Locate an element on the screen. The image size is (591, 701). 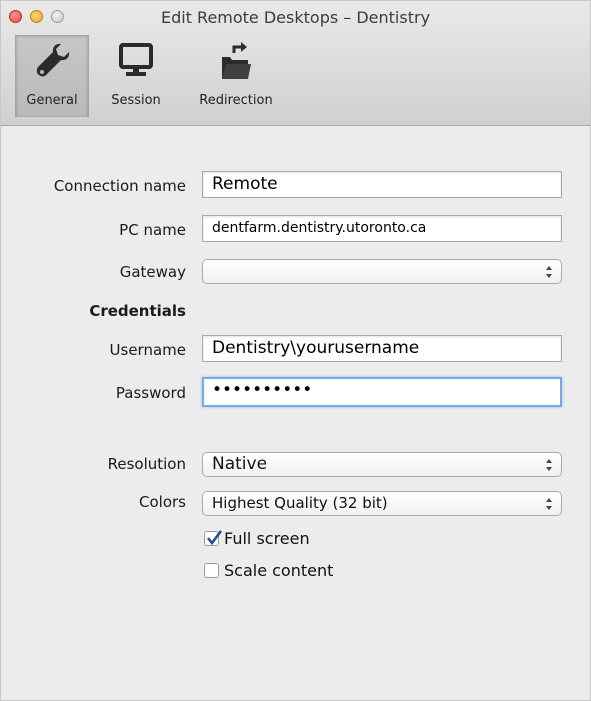
resolution-value: Native is located at coordinates (240, 464).